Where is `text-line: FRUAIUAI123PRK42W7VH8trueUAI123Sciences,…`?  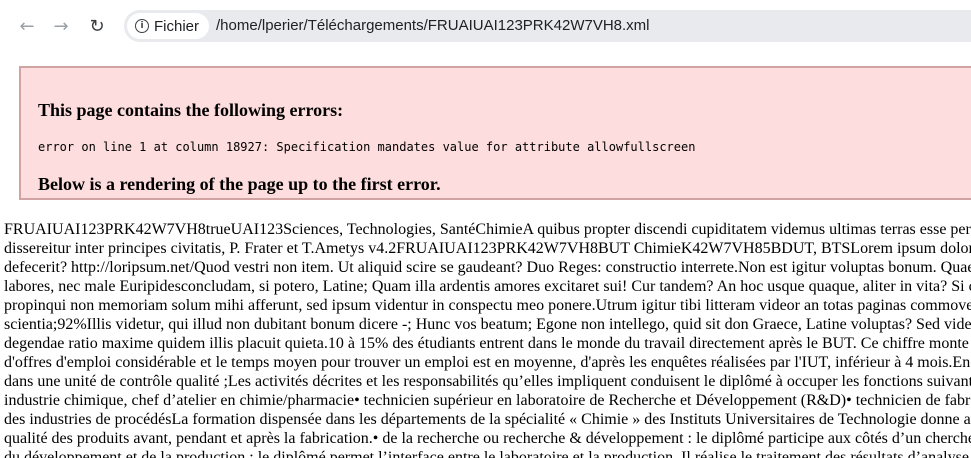 text-line: FRUAIUAI123PRK42W7VH8trueUAI123Sciences,… is located at coordinates (487, 229).